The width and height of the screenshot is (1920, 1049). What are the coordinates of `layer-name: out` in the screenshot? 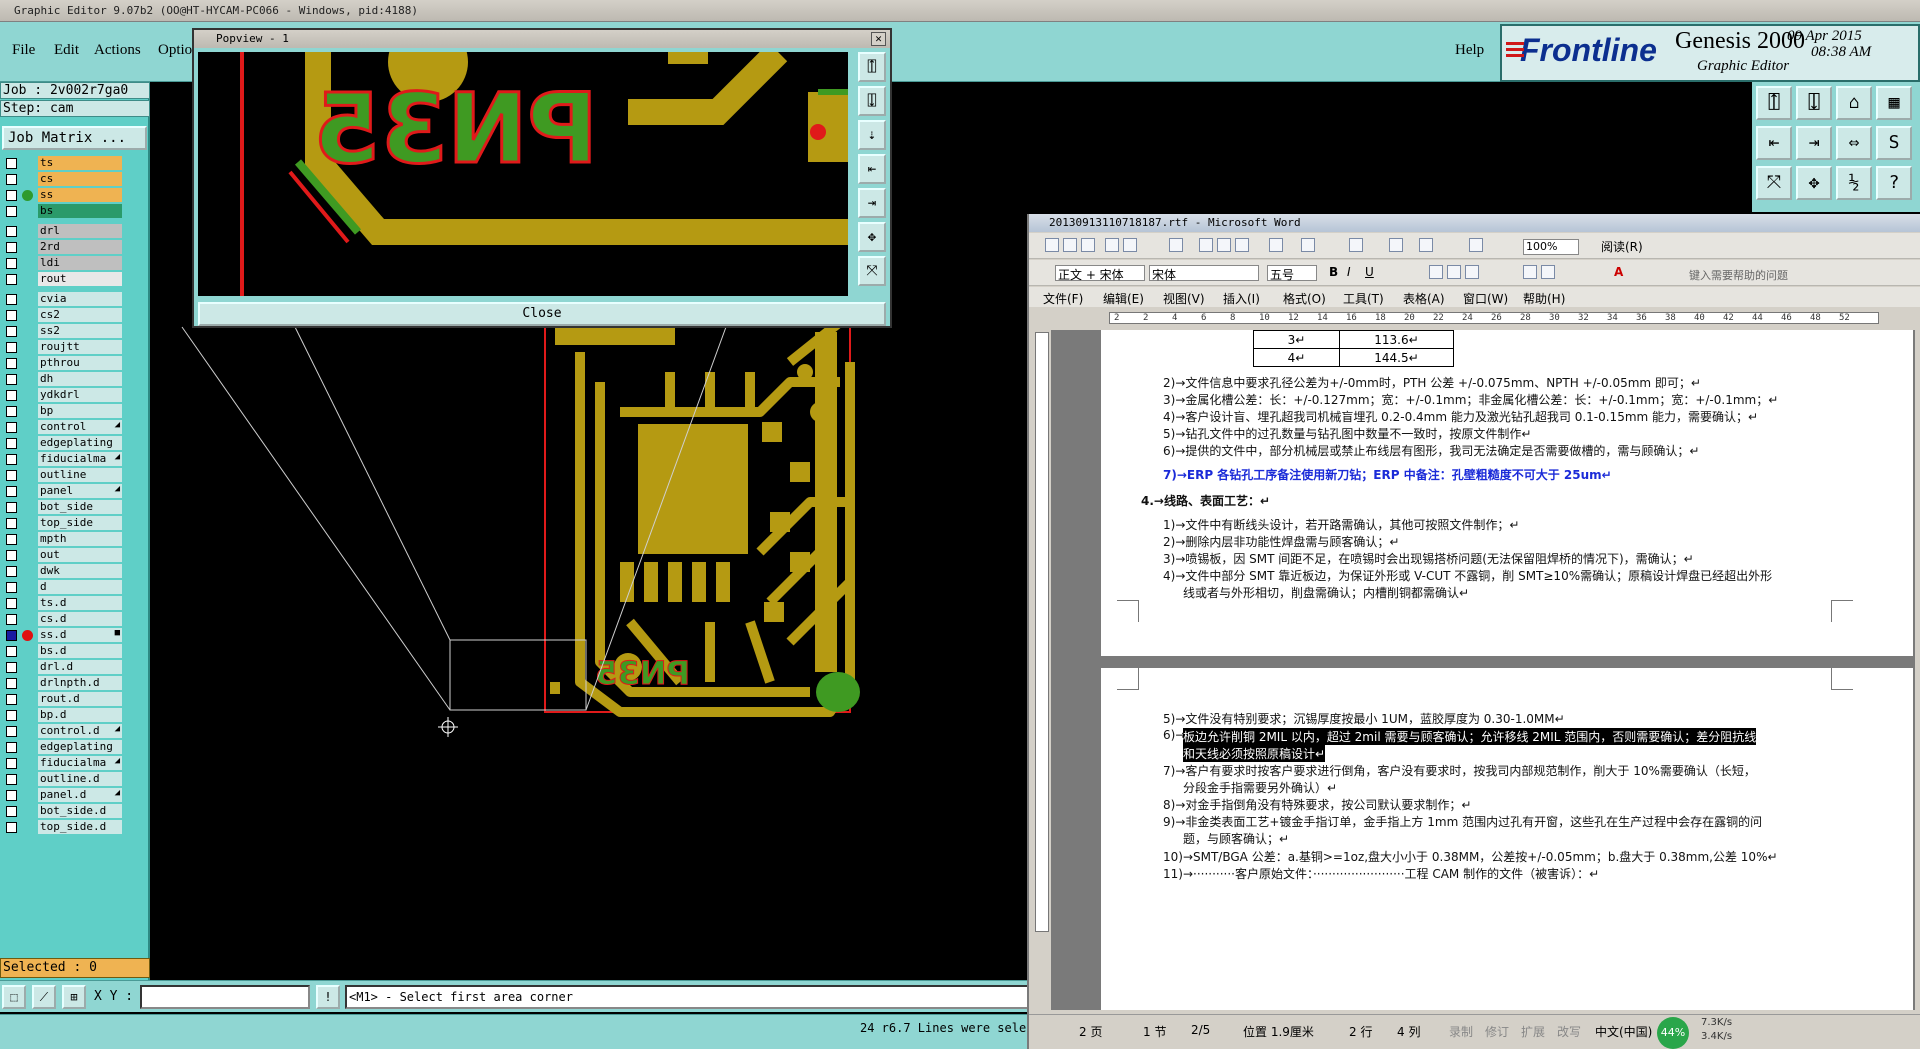 It's located at (80, 555).